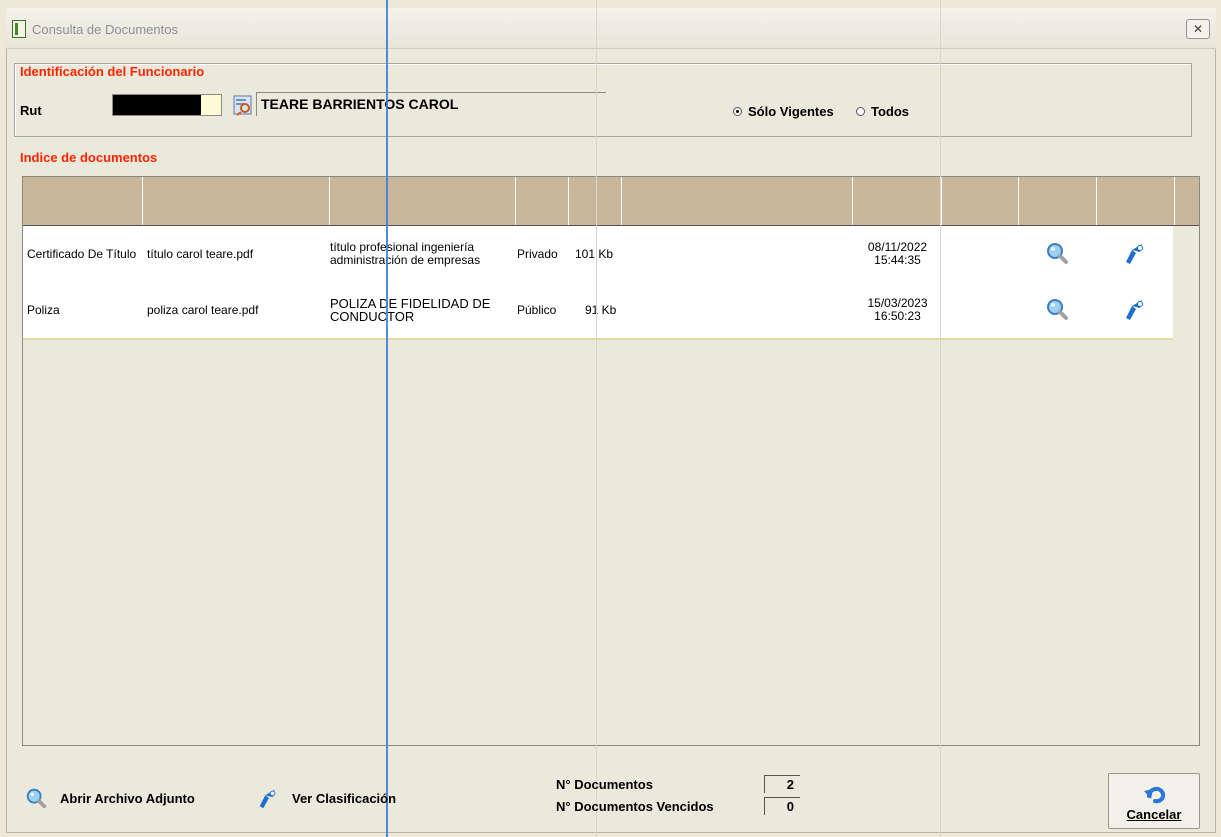 This screenshot has height=837, width=1221. What do you see at coordinates (737, 201) in the screenshot?
I see `col-header-extra` at bounding box center [737, 201].